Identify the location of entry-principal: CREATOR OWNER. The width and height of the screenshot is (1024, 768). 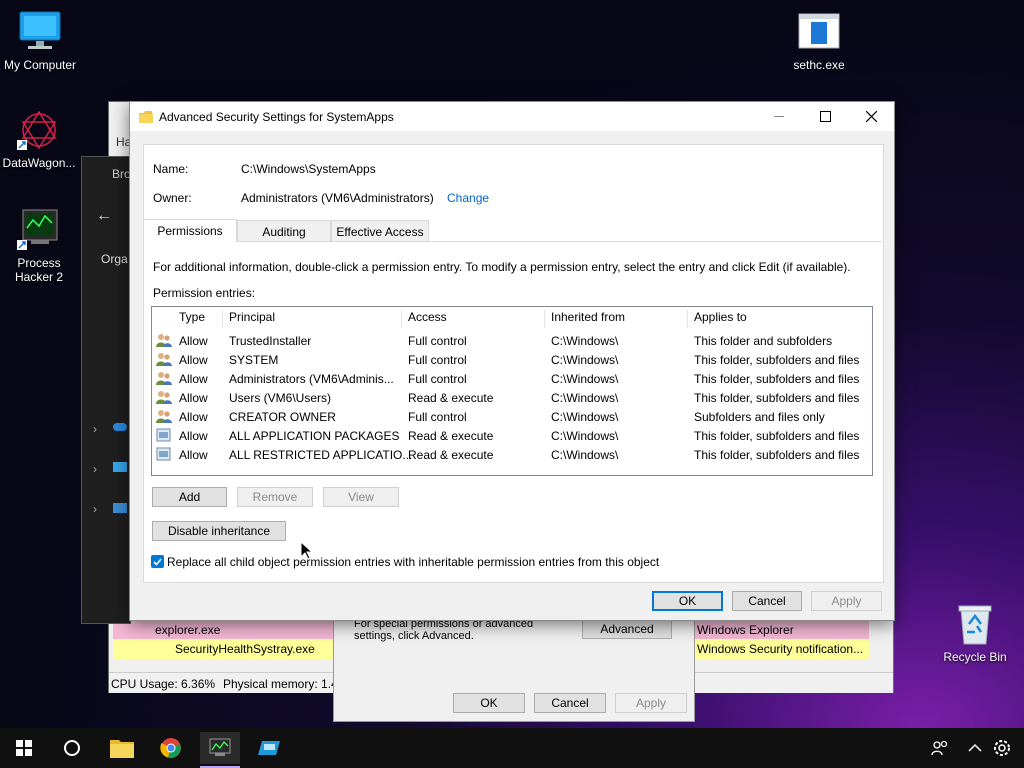
(282, 417).